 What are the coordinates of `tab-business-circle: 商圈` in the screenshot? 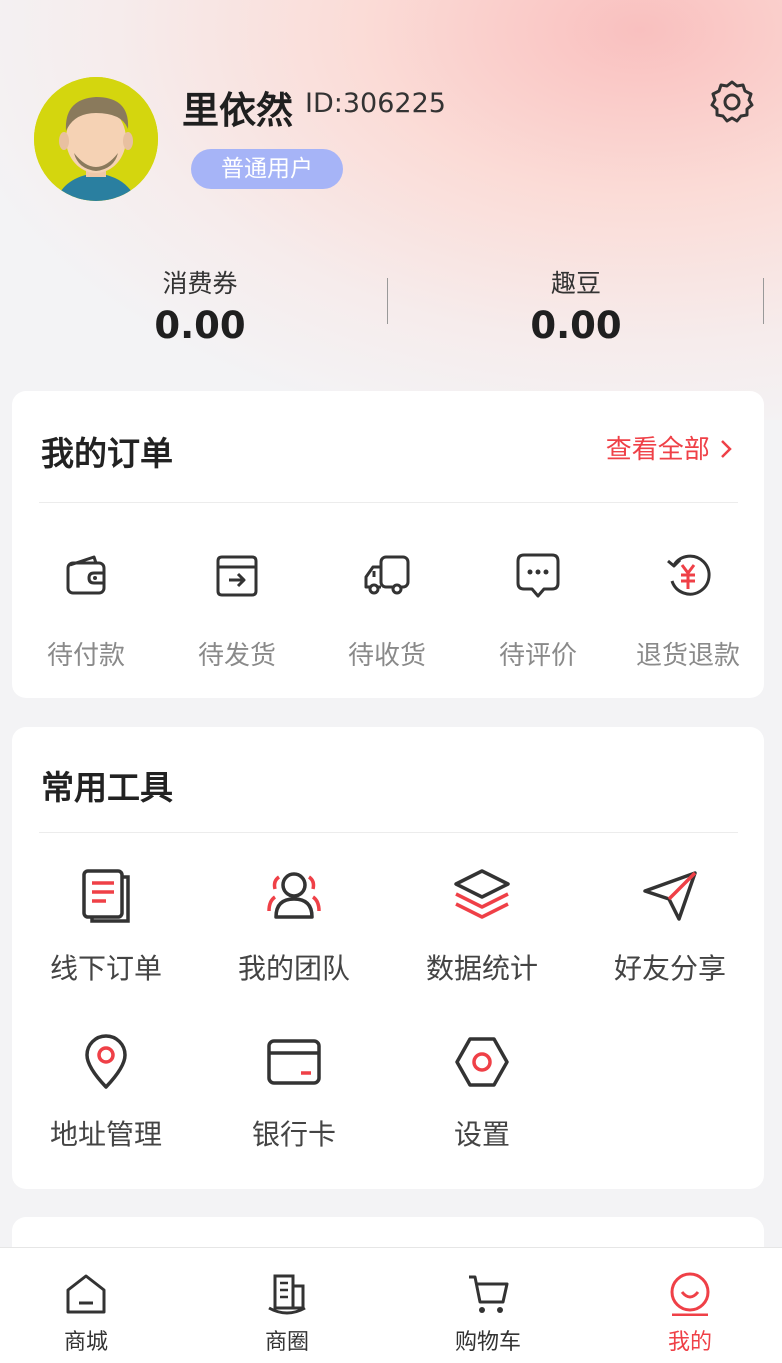 It's located at (287, 1314).